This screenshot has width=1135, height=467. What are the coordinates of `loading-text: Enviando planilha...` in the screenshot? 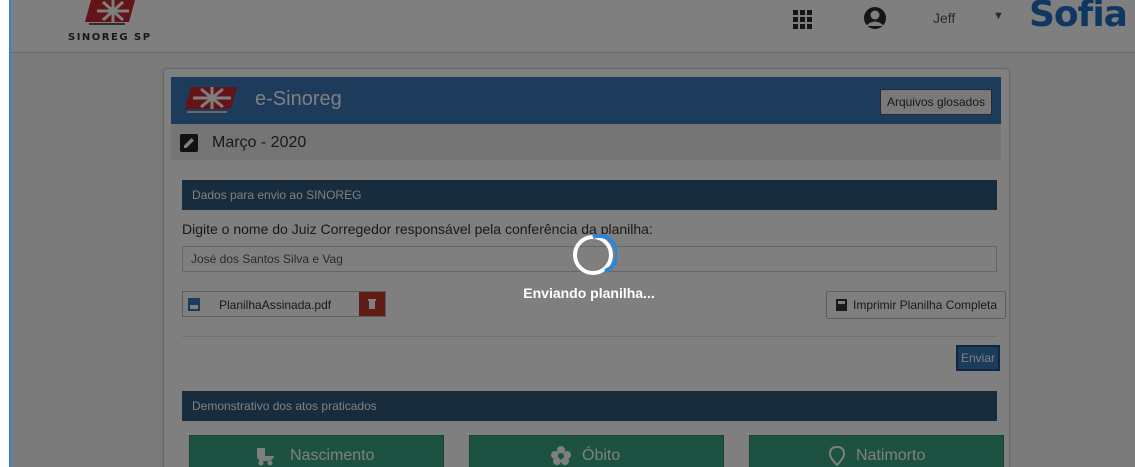 It's located at (589, 293).